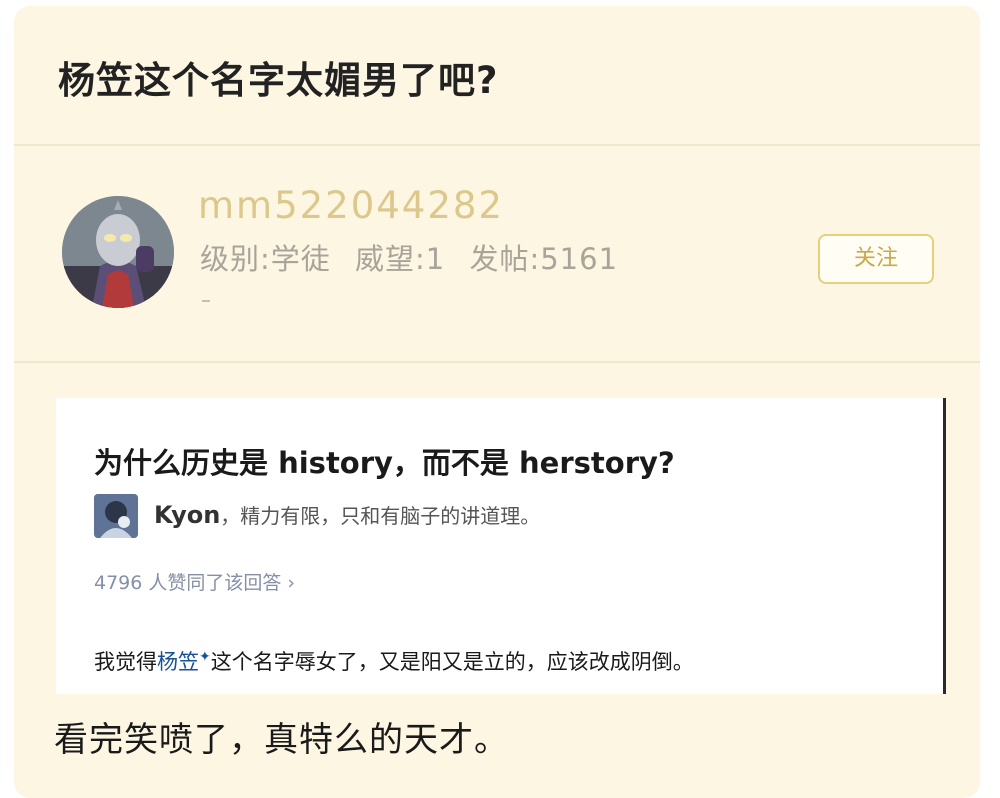  What do you see at coordinates (384, 463) in the screenshot?
I see `question-title: 为什么历史是 history，而不是 herstory?` at bounding box center [384, 463].